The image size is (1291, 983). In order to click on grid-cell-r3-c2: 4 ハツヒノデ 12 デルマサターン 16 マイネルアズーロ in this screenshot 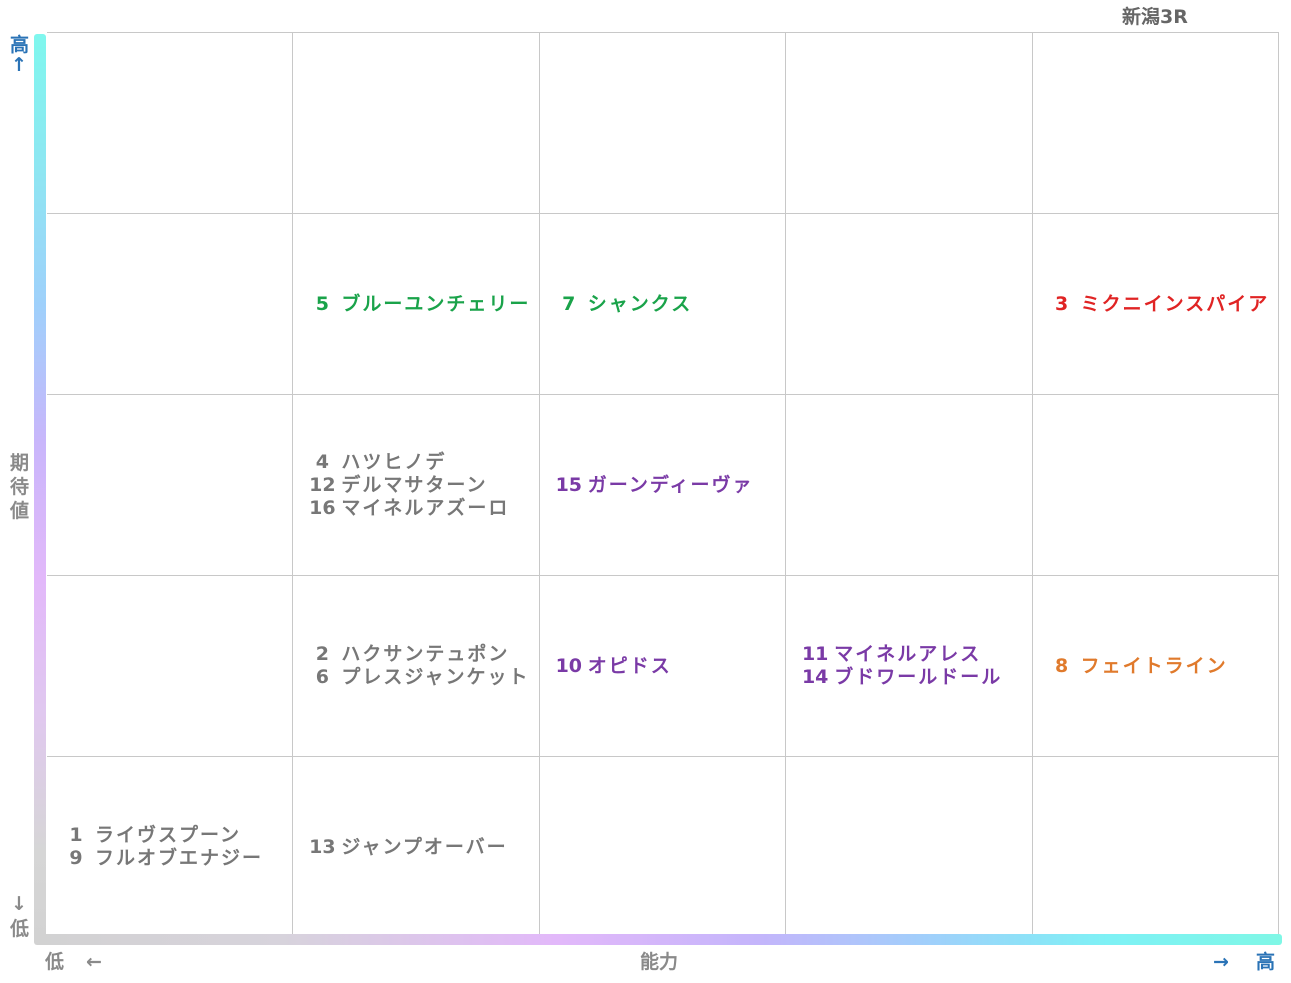, I will do `click(416, 484)`.